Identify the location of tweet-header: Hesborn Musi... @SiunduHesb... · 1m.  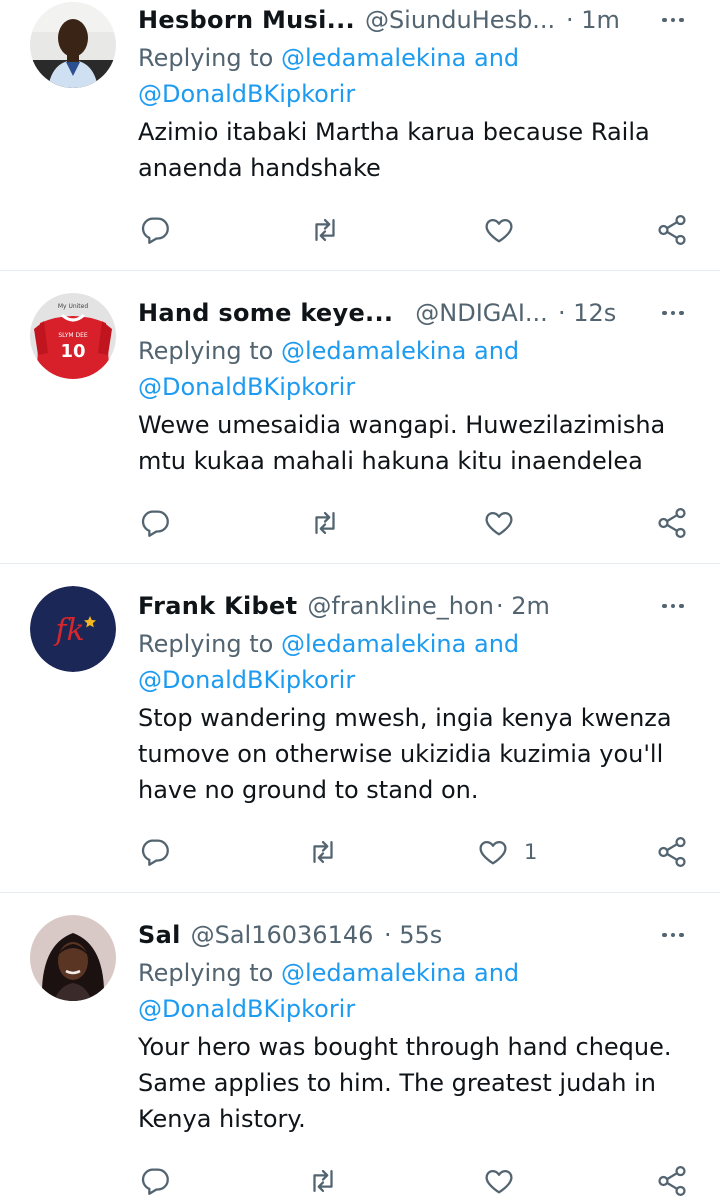
(429, 20).